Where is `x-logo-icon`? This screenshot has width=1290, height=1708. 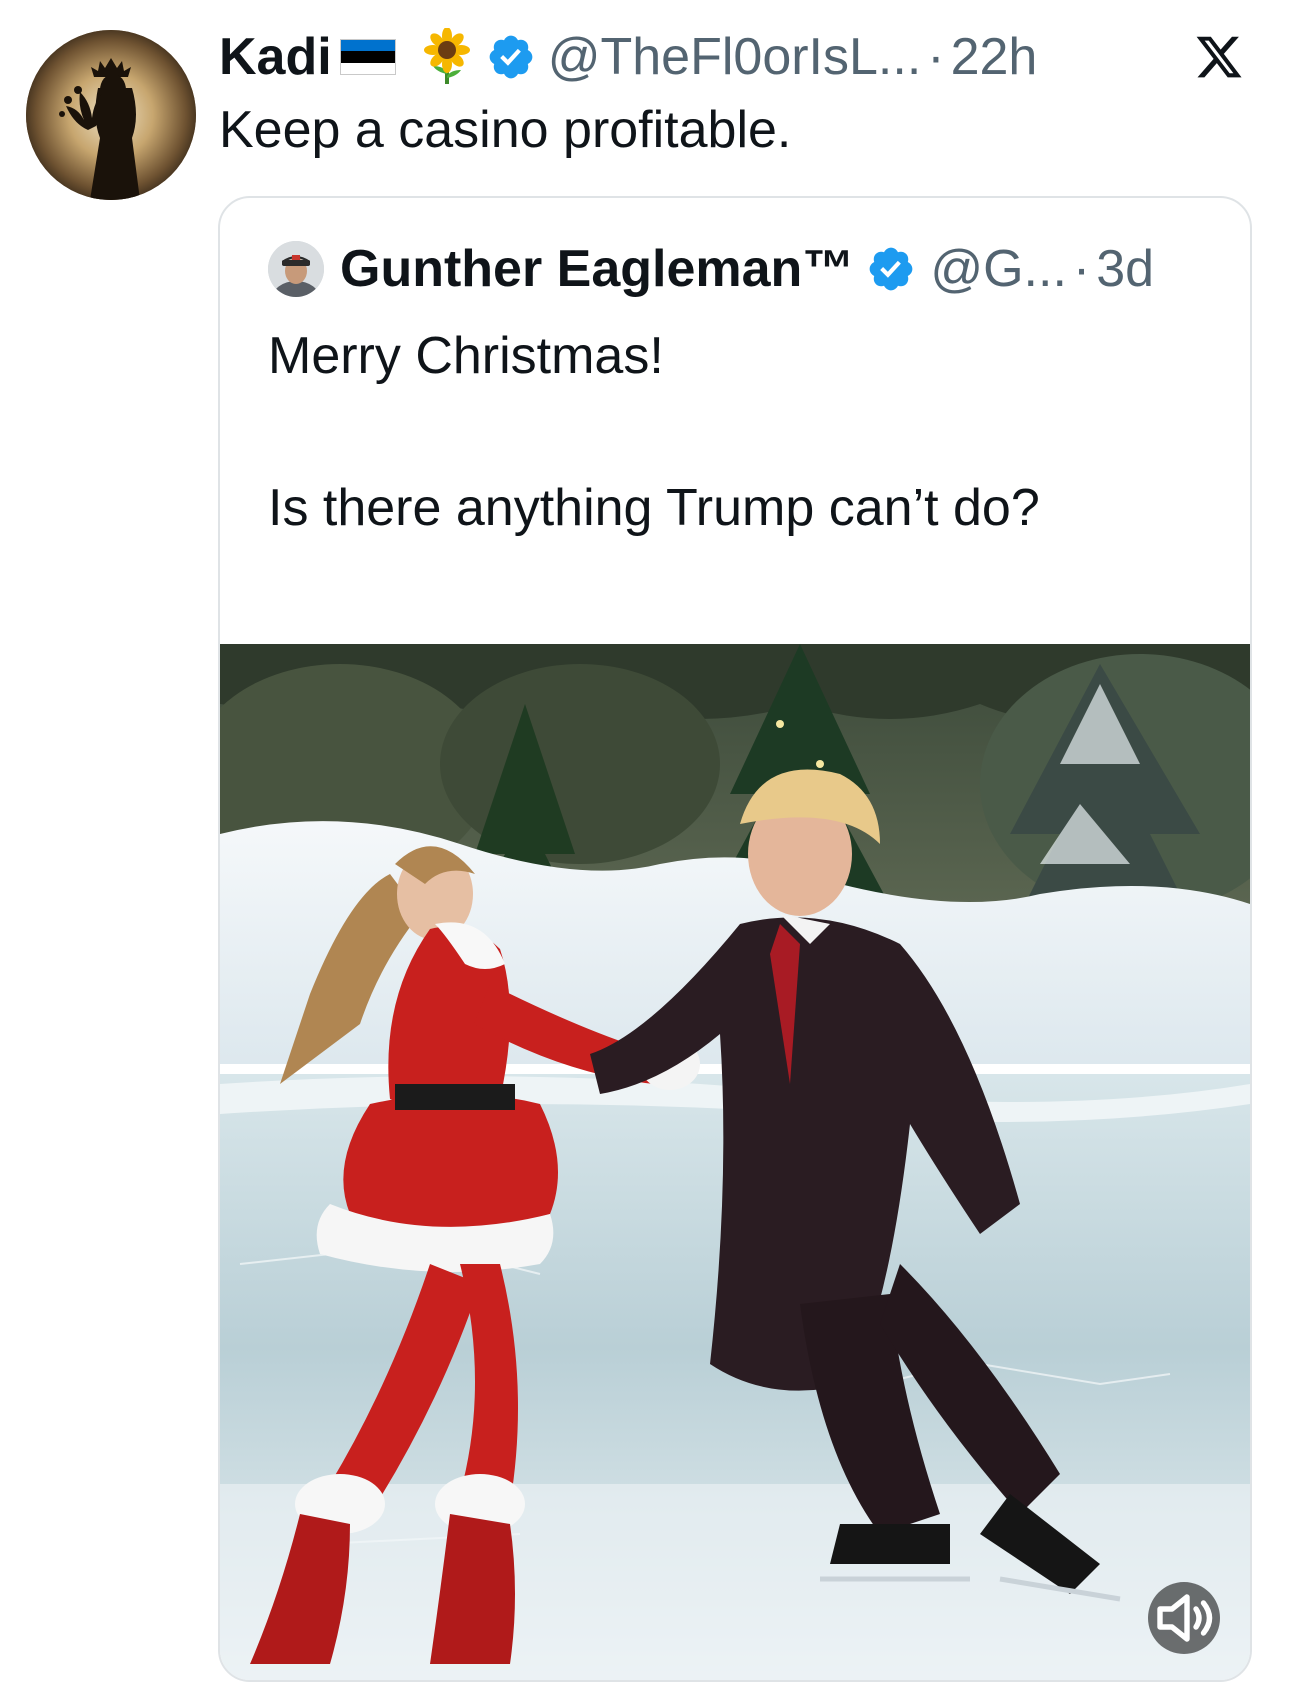 x-logo-icon is located at coordinates (1219, 57).